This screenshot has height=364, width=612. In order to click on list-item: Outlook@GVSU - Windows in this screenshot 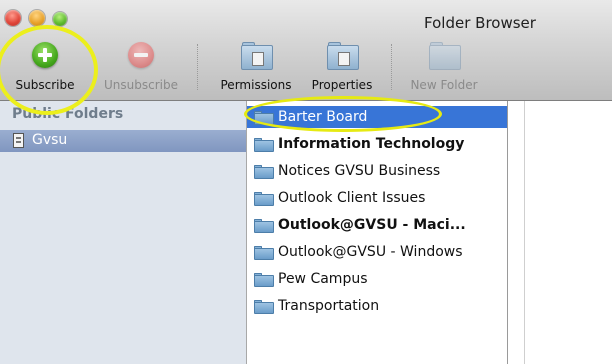, I will do `click(377, 252)`.